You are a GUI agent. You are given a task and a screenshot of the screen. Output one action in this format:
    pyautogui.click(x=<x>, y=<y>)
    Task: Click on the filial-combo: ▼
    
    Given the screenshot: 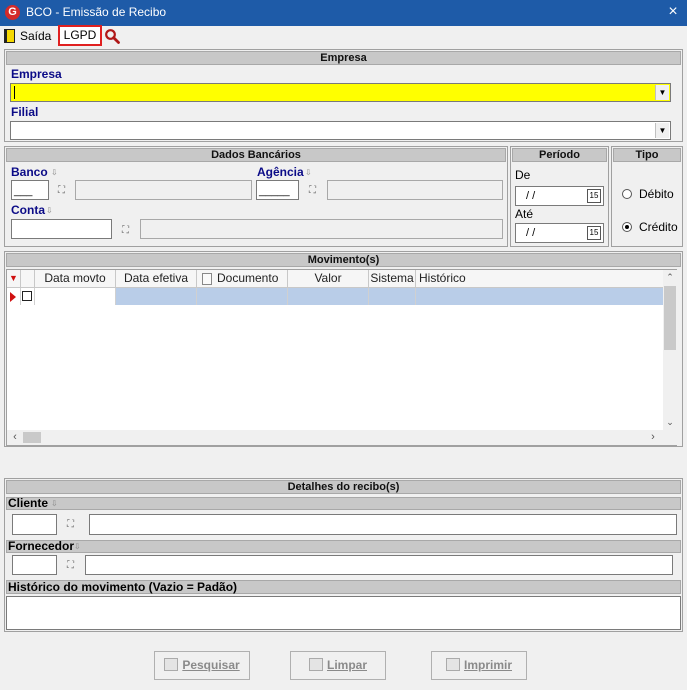 What is the action you would take?
    pyautogui.click(x=340, y=130)
    